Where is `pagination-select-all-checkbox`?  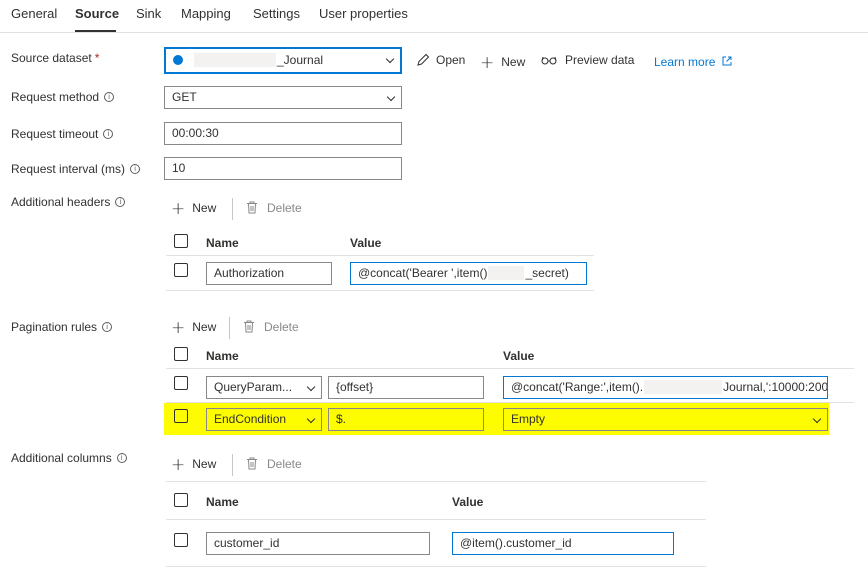
pagination-select-all-checkbox is located at coordinates (181, 354).